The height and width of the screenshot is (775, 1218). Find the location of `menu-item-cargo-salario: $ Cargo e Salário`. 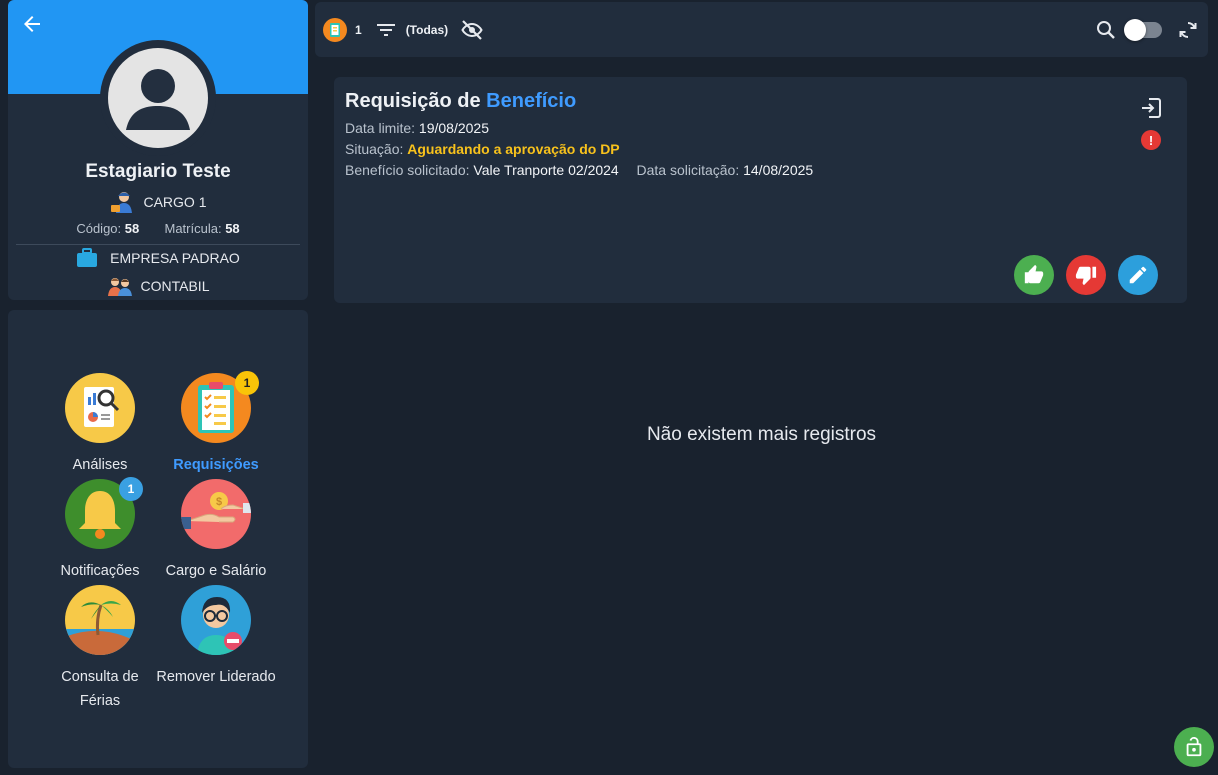

menu-item-cargo-salario: $ Cargo e Salário is located at coordinates (216, 531).